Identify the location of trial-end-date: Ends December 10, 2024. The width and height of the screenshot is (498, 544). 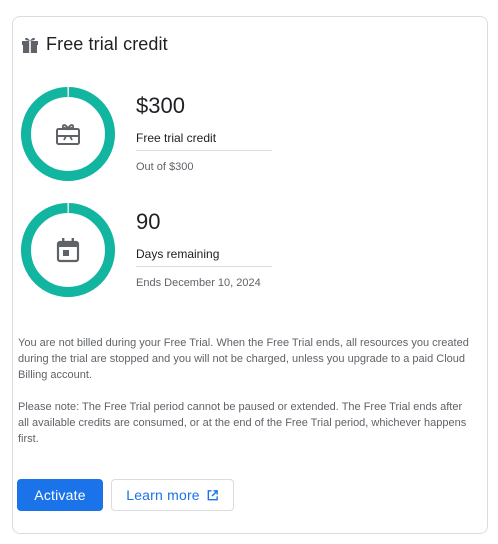
(198, 283).